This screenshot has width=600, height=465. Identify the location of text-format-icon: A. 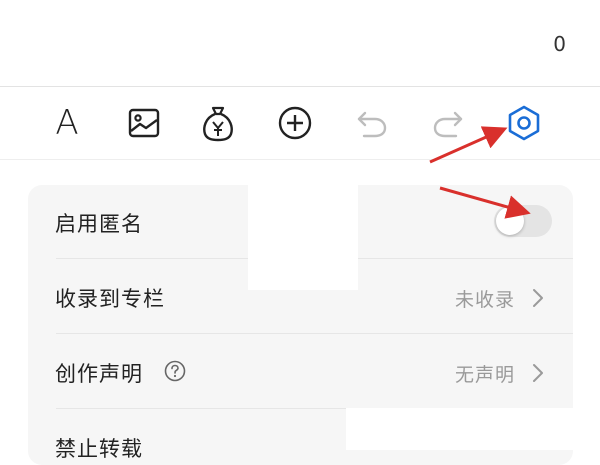
(67, 123).